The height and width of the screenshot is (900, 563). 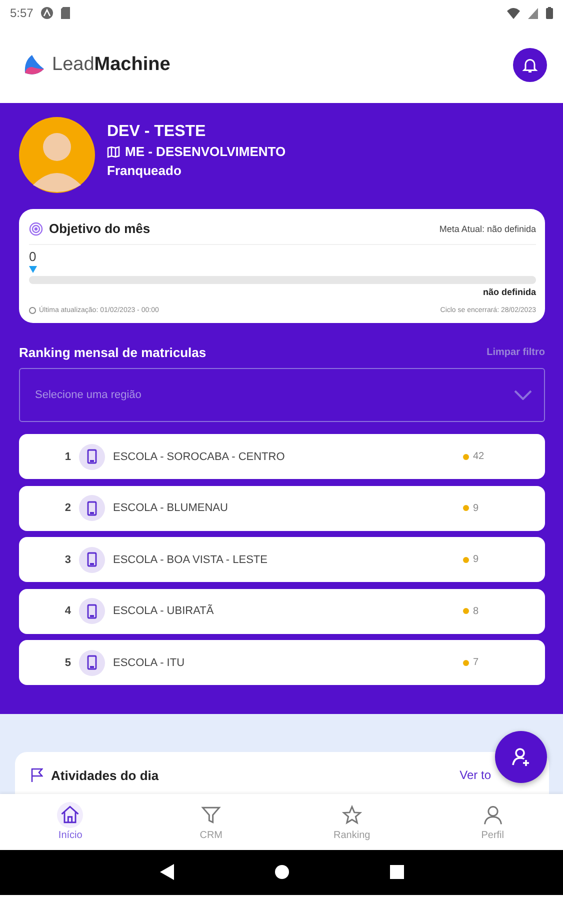 What do you see at coordinates (282, 611) in the screenshot?
I see `ranking-row: 4 ESCOLA - UBIRATÃ 8` at bounding box center [282, 611].